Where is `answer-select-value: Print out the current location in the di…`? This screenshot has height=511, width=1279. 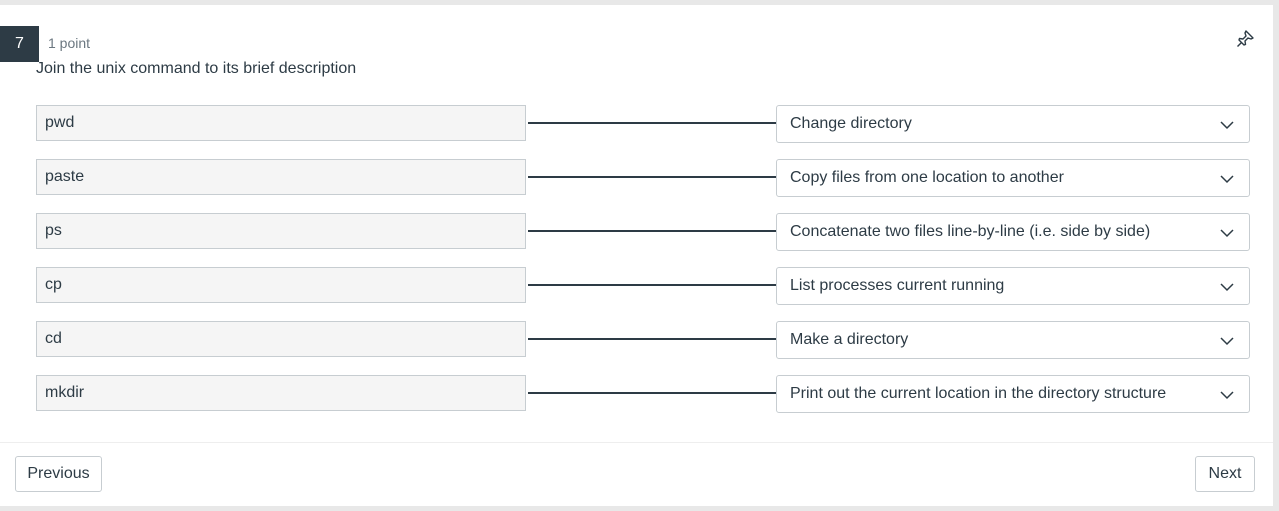
answer-select-value: Print out the current location in the di… is located at coordinates (978, 393).